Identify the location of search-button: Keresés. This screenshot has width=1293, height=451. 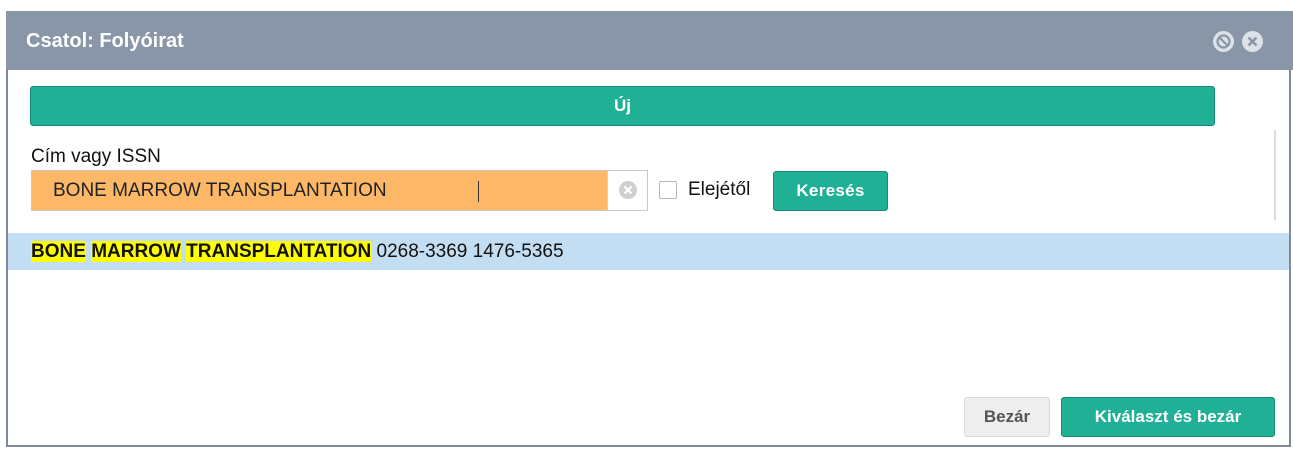
(830, 191).